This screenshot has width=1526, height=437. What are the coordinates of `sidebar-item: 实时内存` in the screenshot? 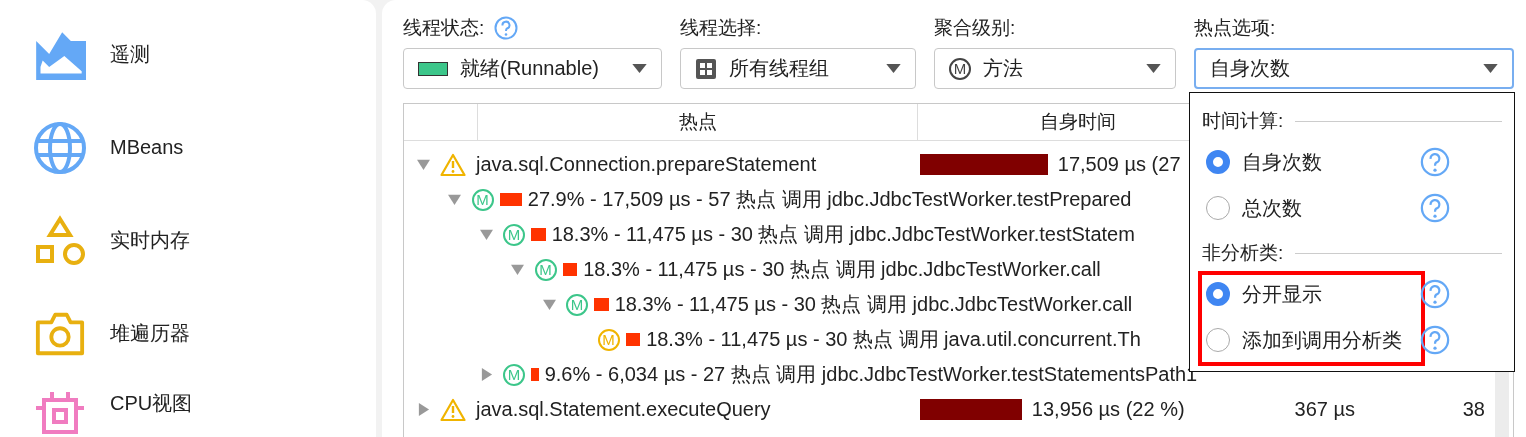 It's located at (150, 240).